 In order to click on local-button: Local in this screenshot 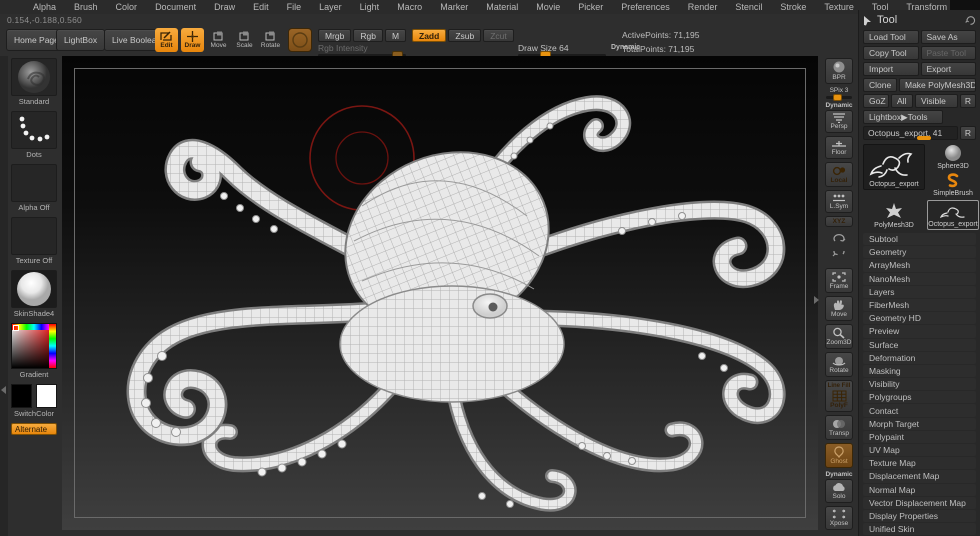, I will do `click(839, 174)`.